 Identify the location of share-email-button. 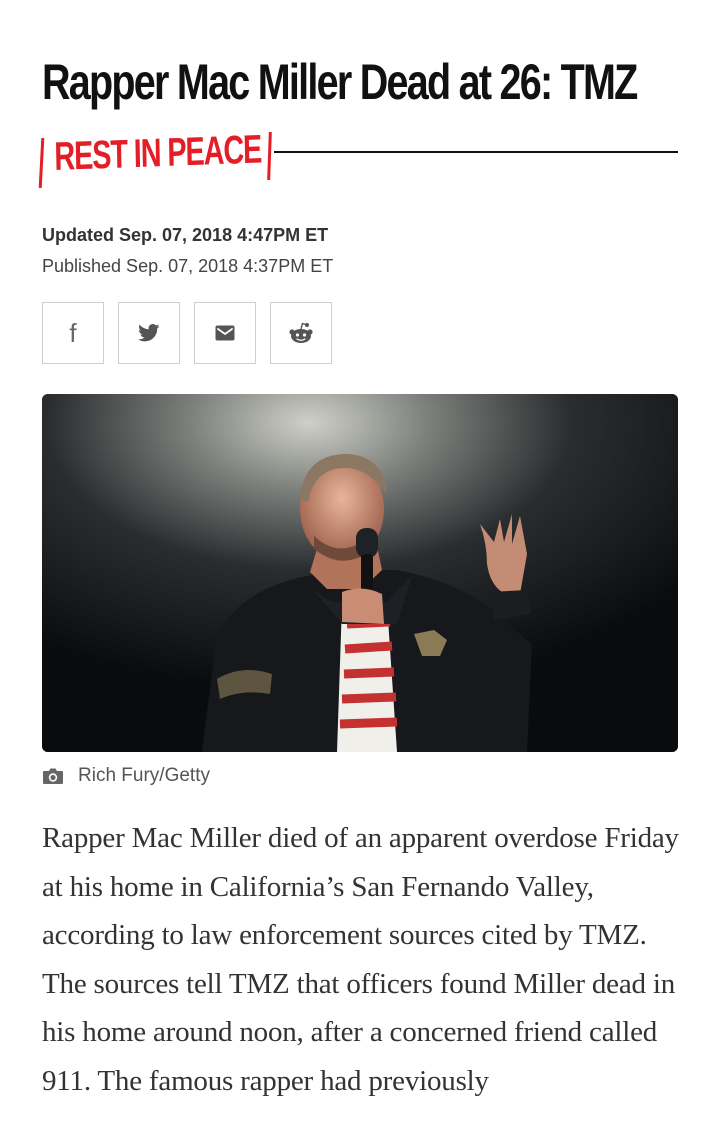
(225, 333).